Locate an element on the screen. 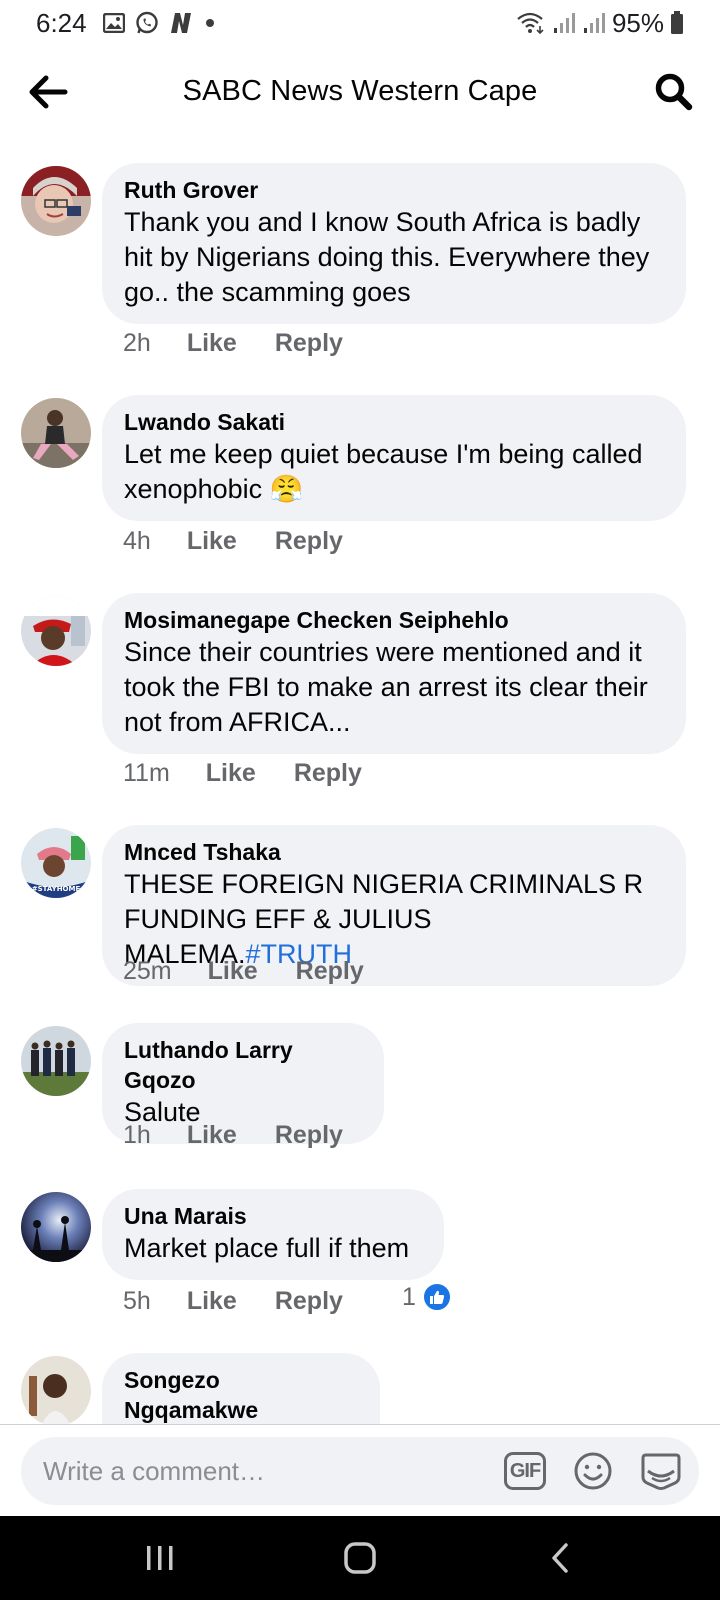 The height and width of the screenshot is (1600, 720). emoji: 😤 is located at coordinates (286, 489).